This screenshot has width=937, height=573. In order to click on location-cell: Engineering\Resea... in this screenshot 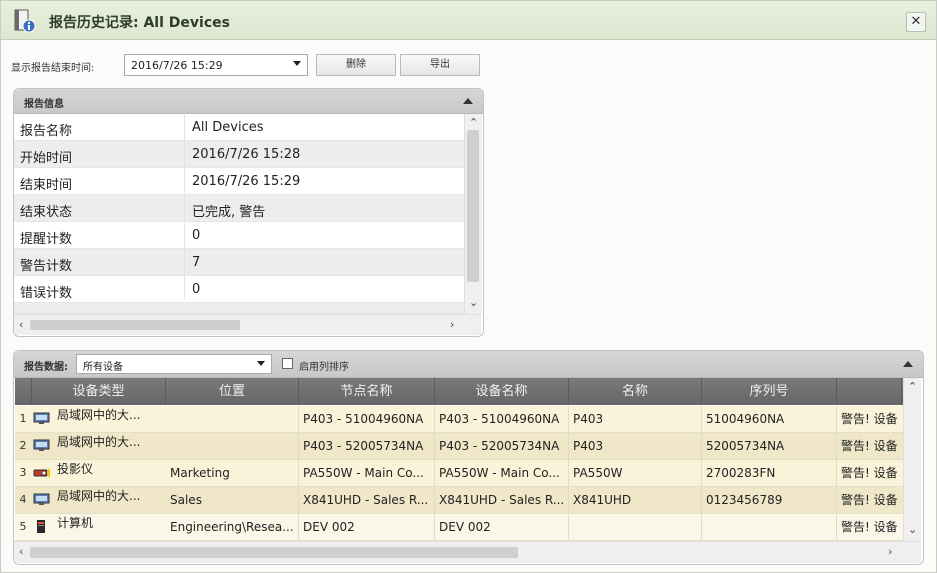, I will do `click(232, 527)`.